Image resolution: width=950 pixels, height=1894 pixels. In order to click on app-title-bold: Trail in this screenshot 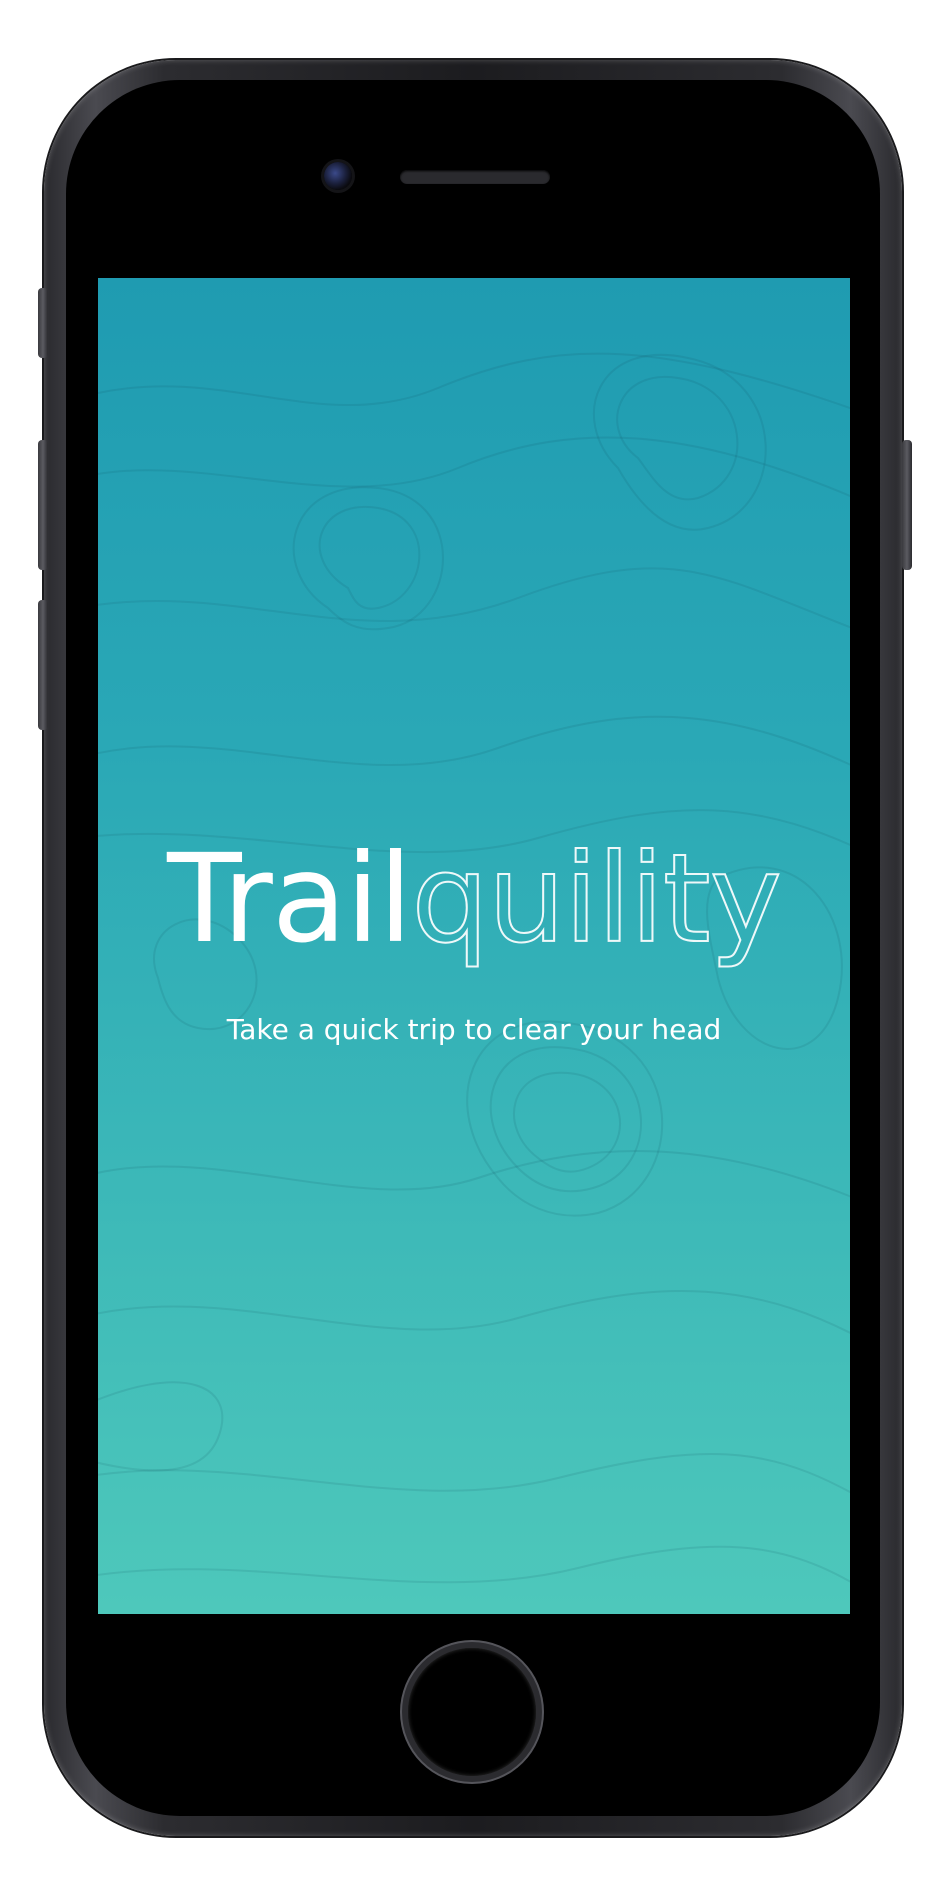, I will do `click(289, 899)`.